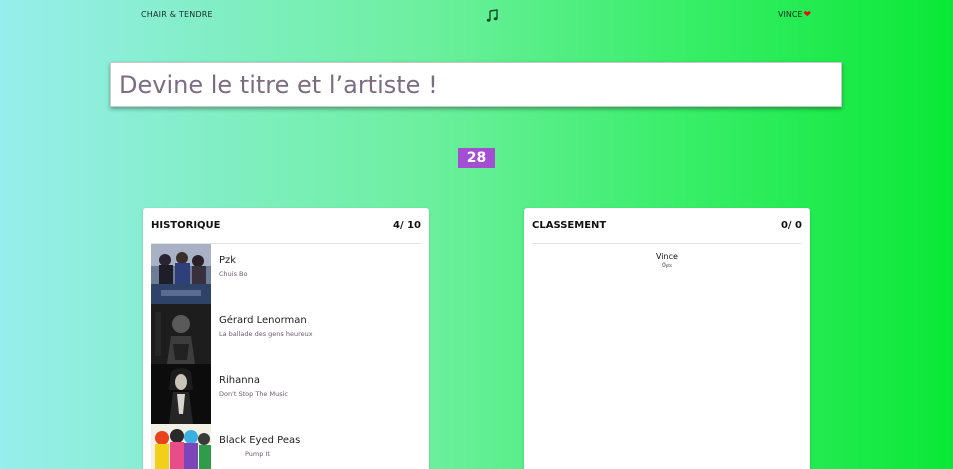 This screenshot has height=469, width=953. What do you see at coordinates (260, 440) in the screenshot?
I see `track-artist: Black Eyed Peas` at bounding box center [260, 440].